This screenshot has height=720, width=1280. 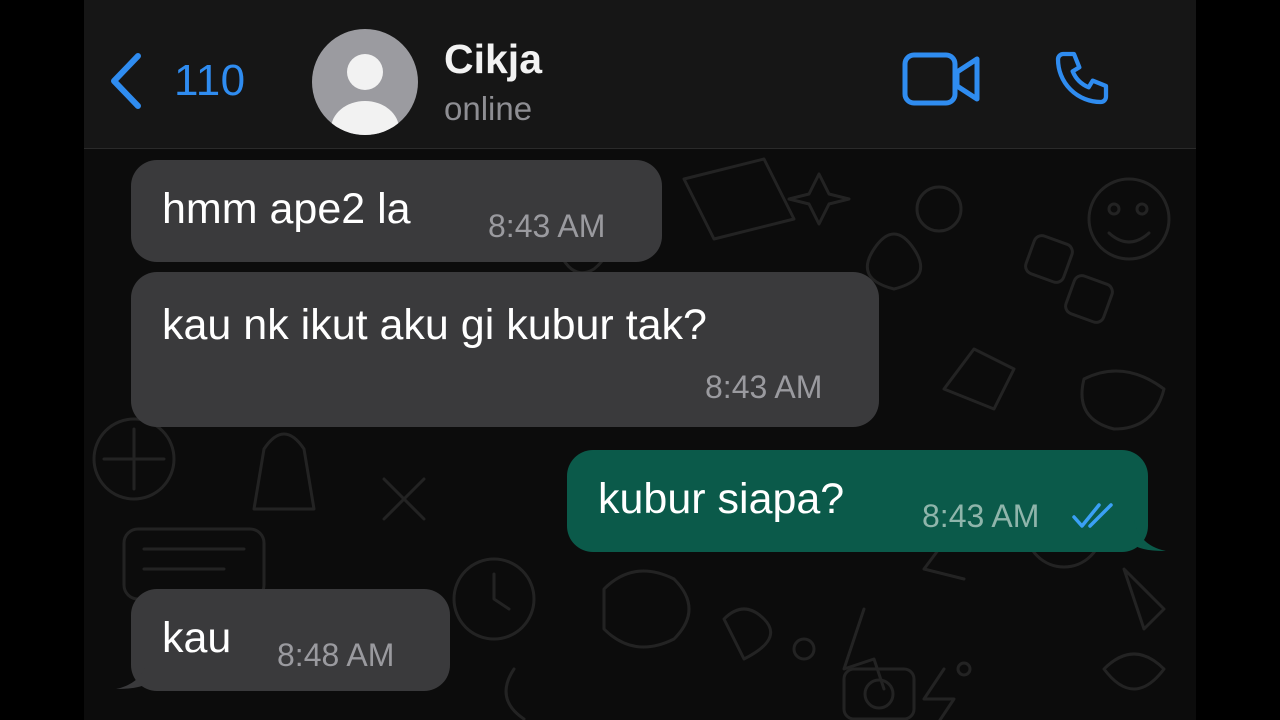 I want to click on message-bubble-incoming: hmm ape2 la 8:43 AM, so click(x=396, y=211).